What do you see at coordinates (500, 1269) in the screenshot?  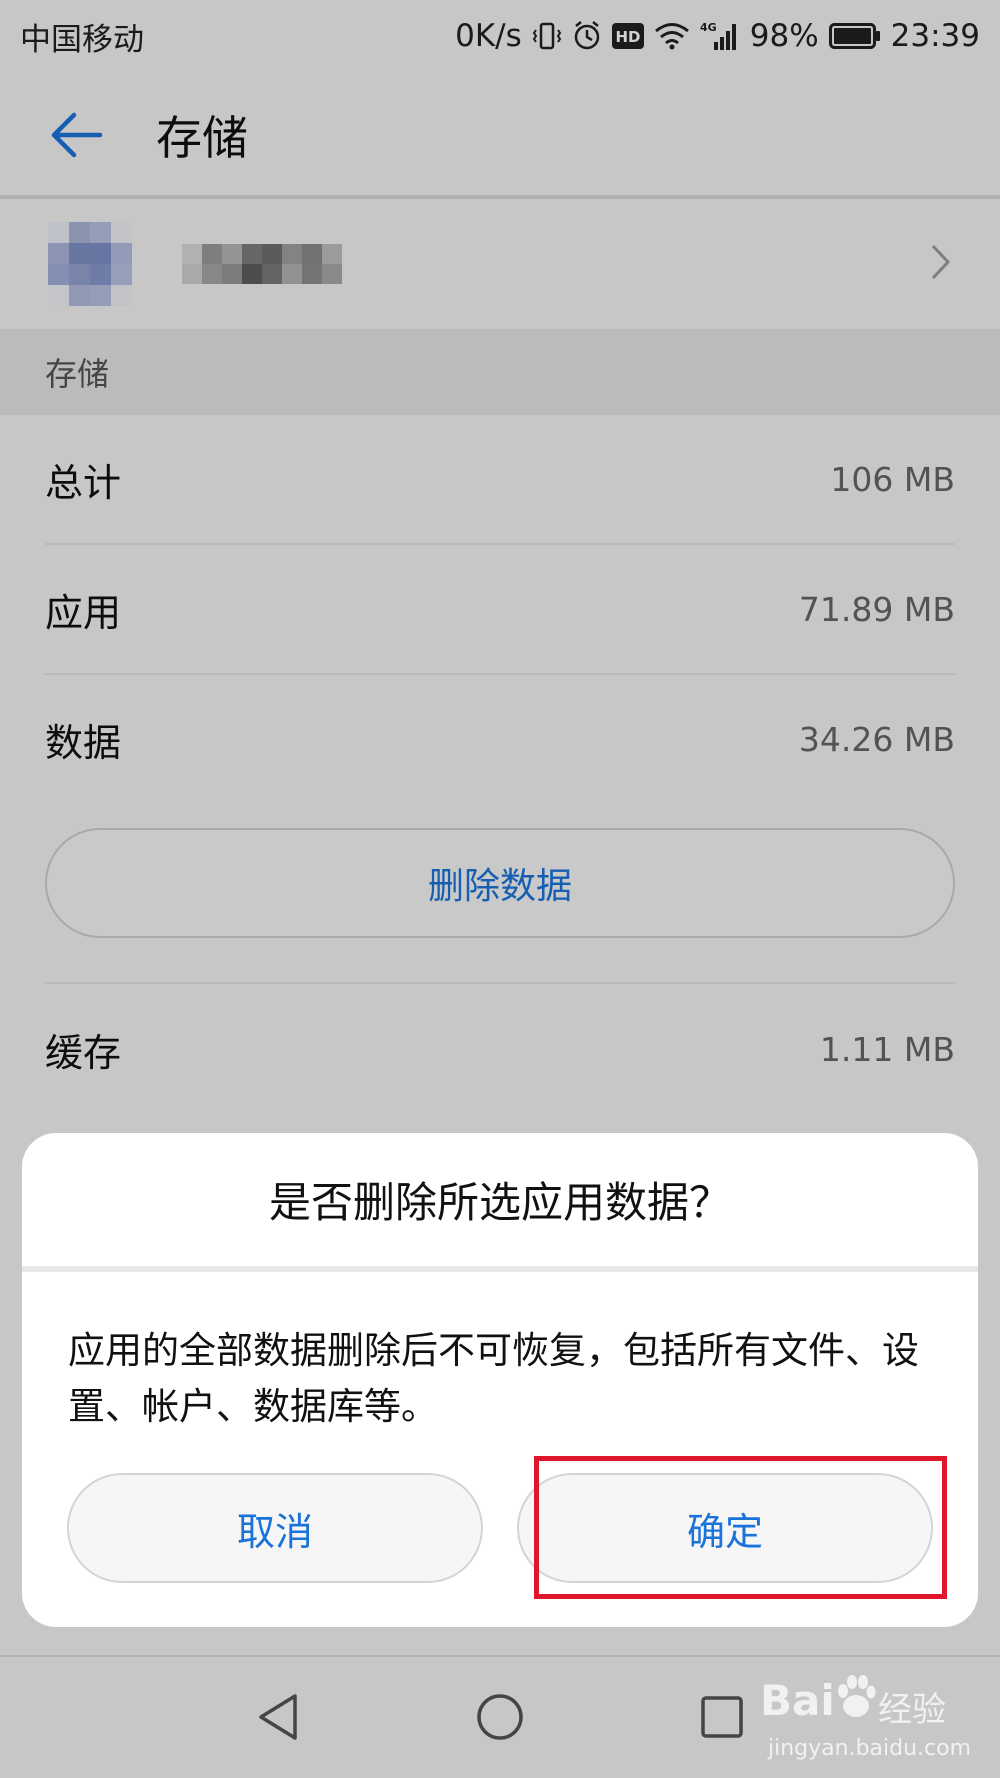 I see `dialog-divider` at bounding box center [500, 1269].